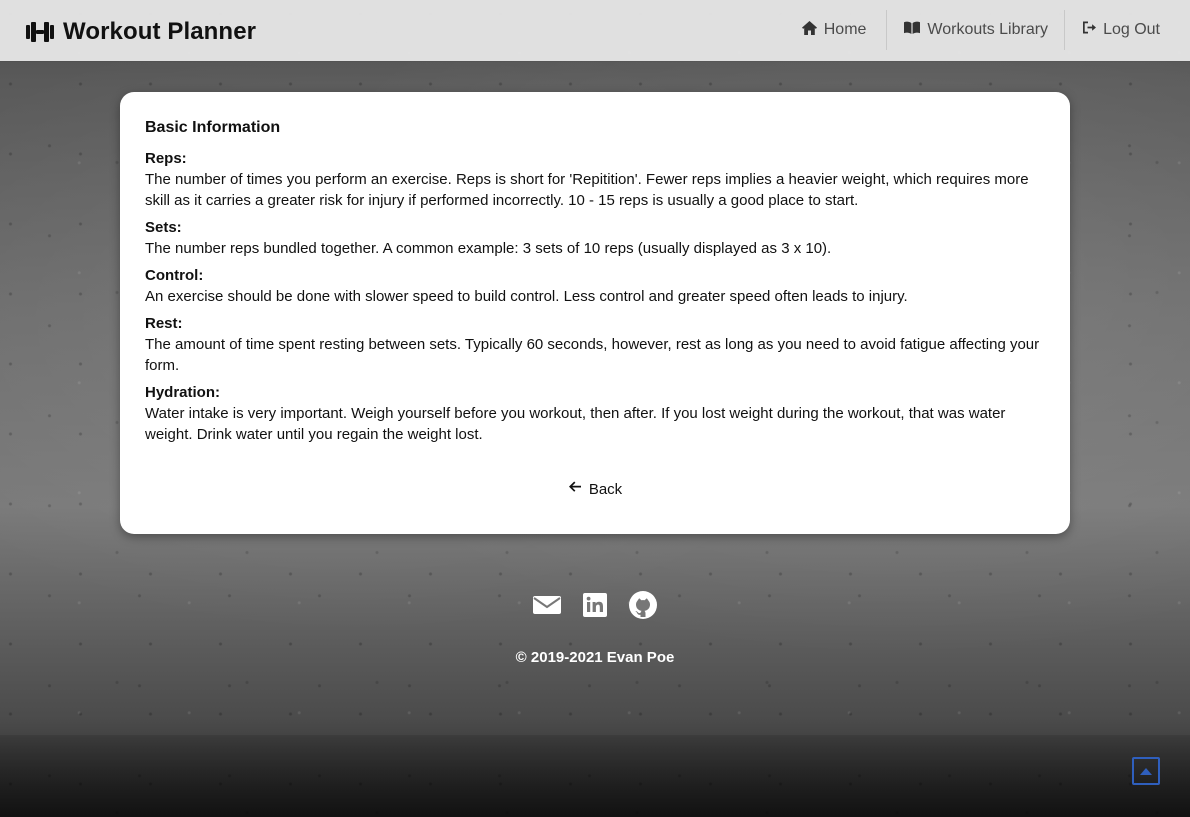 The width and height of the screenshot is (1190, 817). Describe the element at coordinates (166, 158) in the screenshot. I see `term-reps: Reps:` at that location.